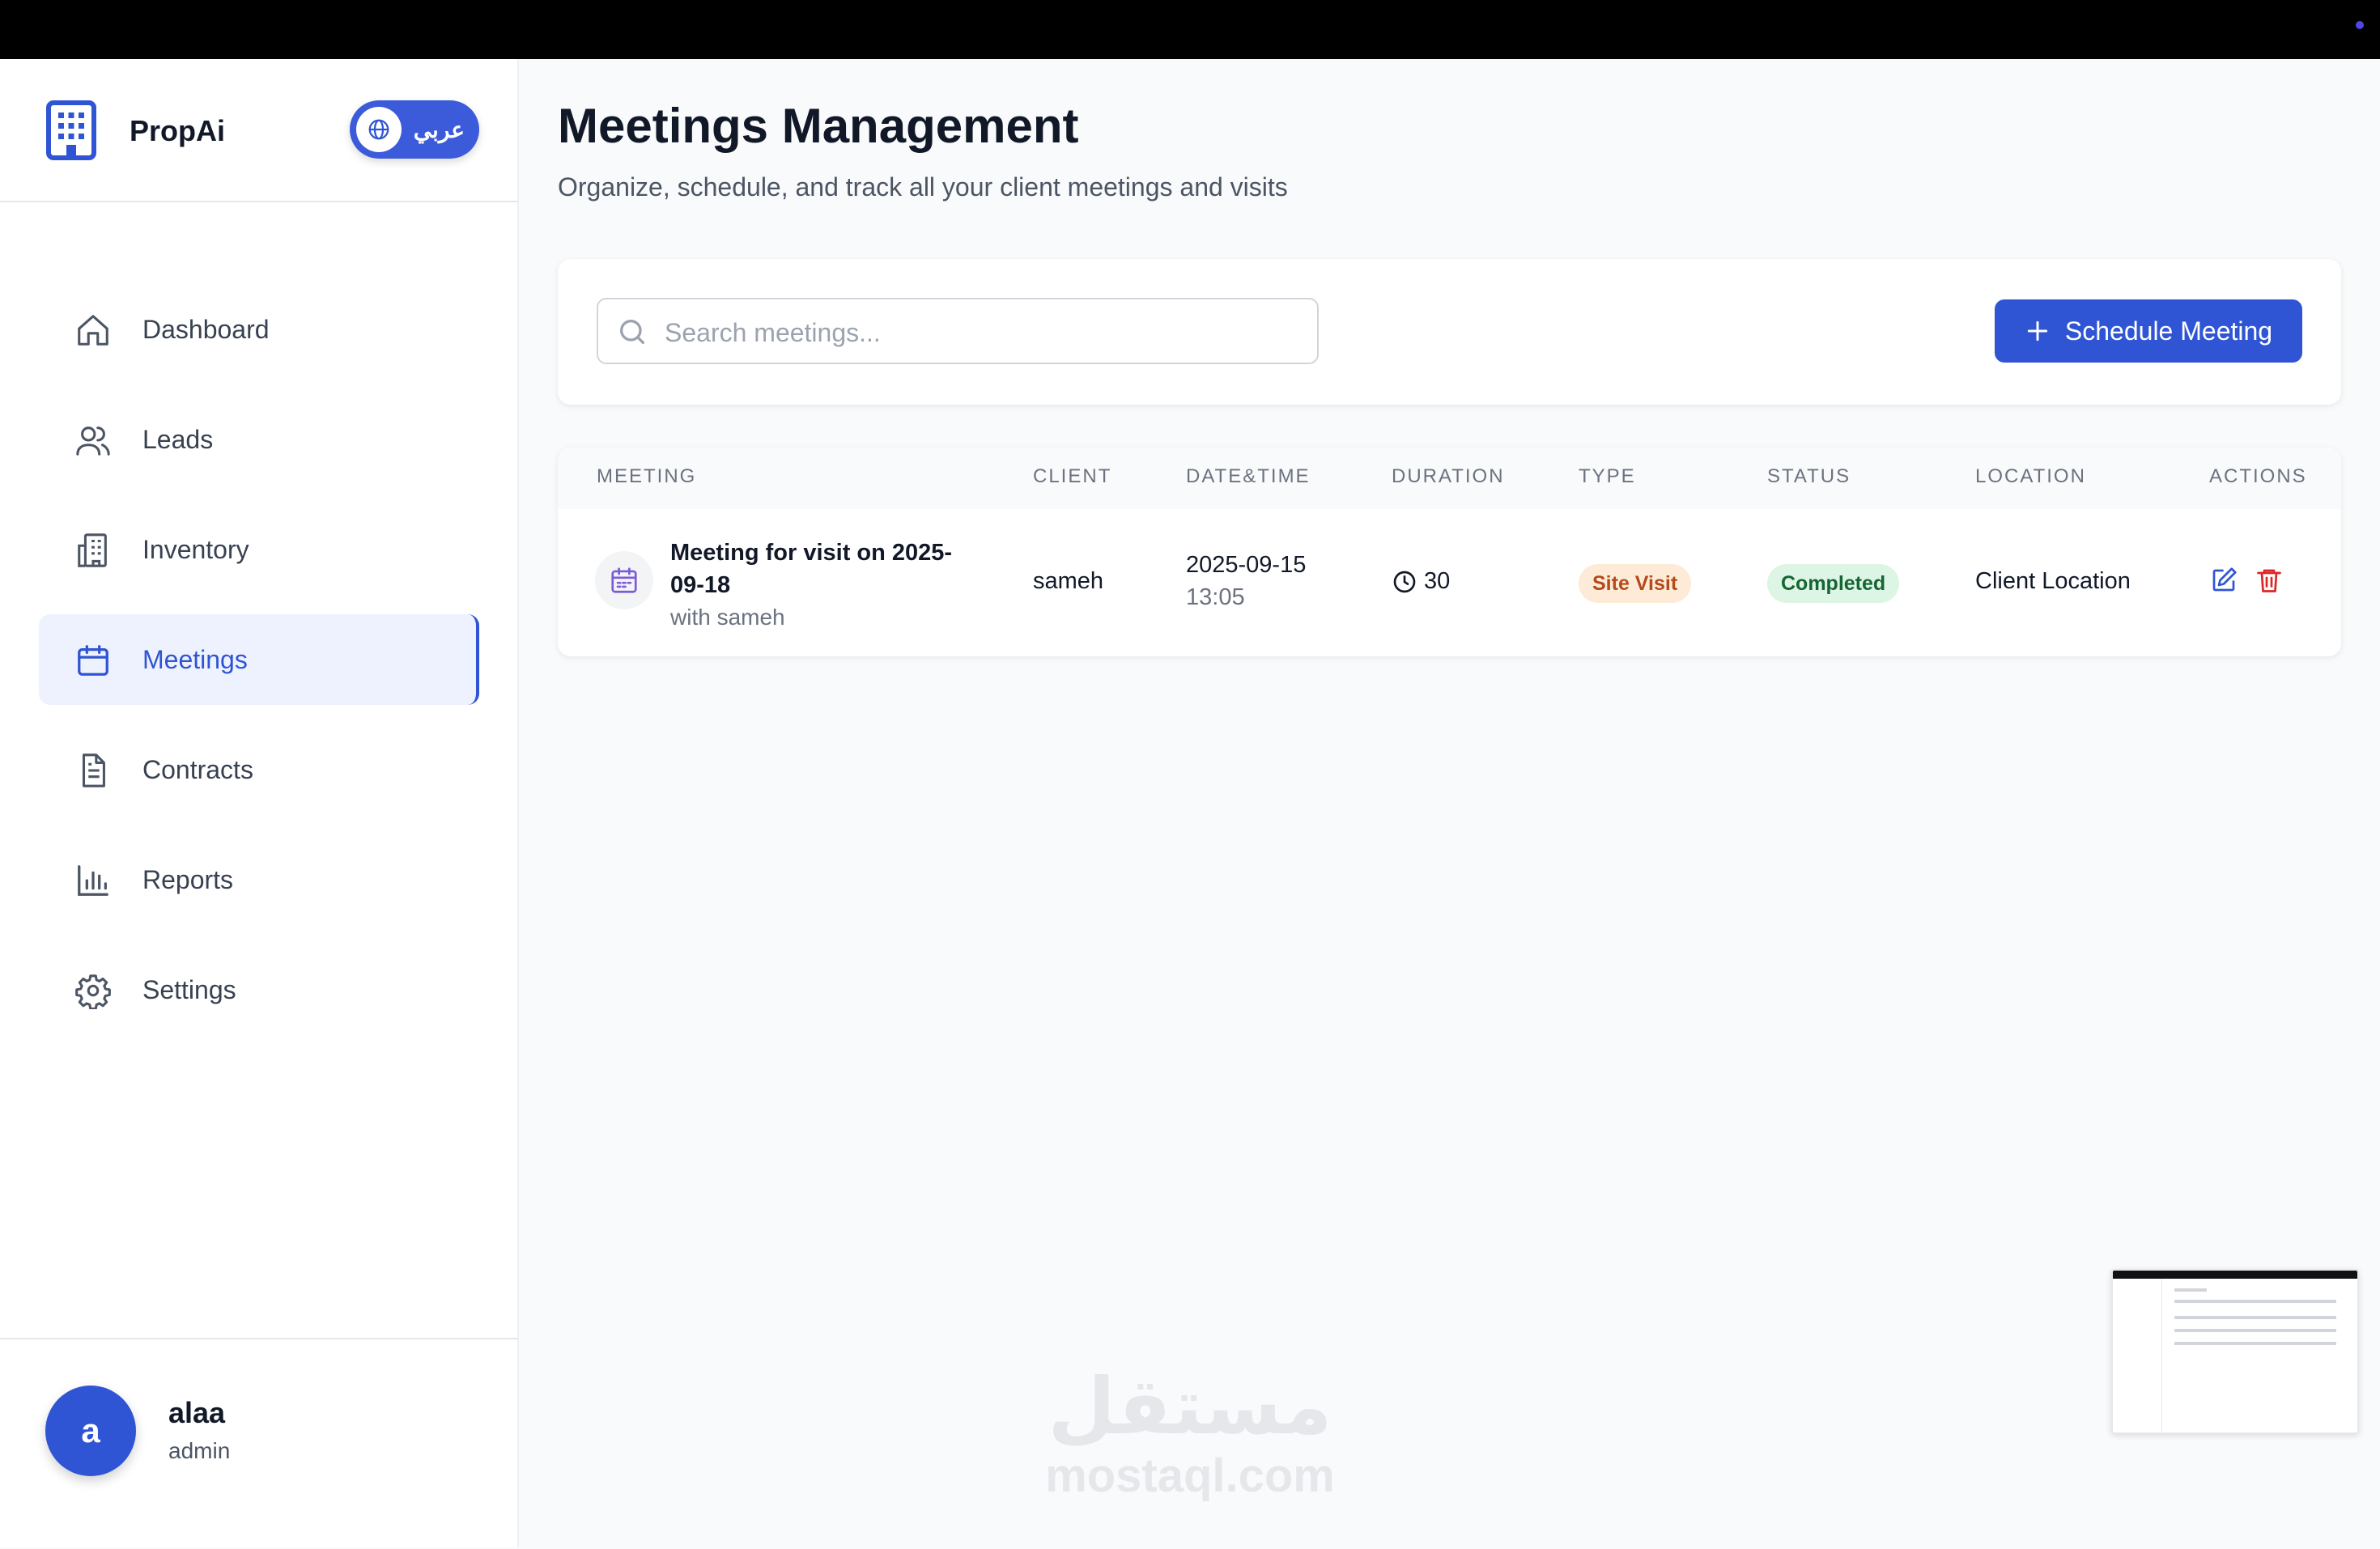 The height and width of the screenshot is (1549, 2380). I want to click on sidebar-item-label: Dashboard, so click(206, 329).